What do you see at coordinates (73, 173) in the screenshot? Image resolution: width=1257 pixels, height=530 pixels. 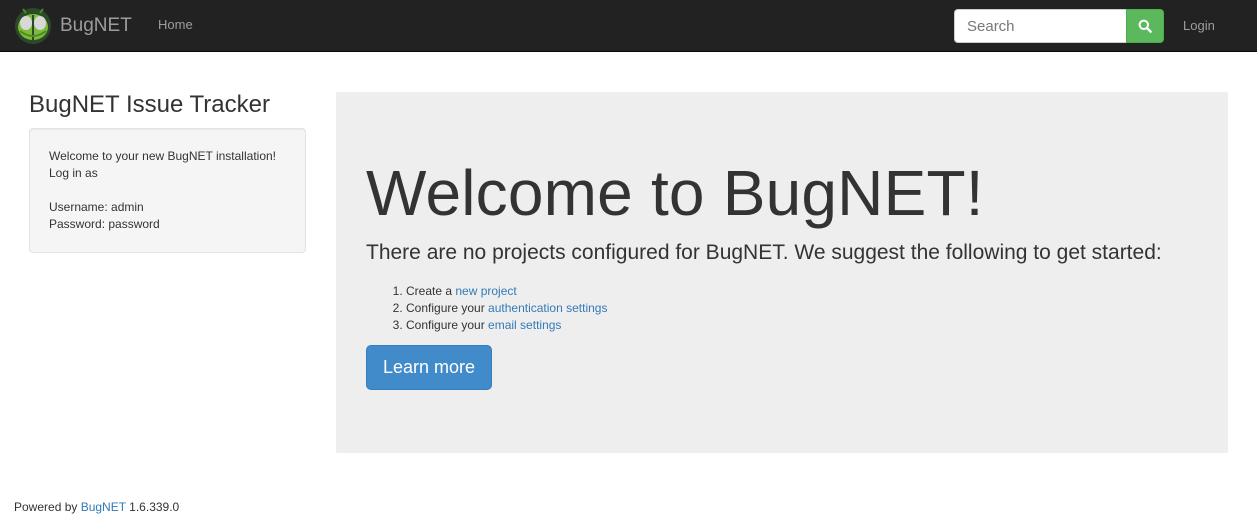 I see `login-as-text: Log in as` at bounding box center [73, 173].